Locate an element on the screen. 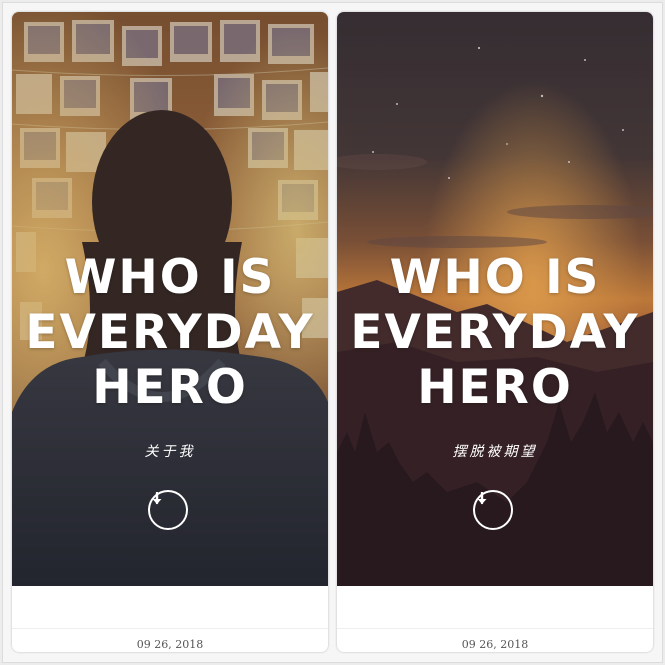  hero-subtitle: 关于我 is located at coordinates (170, 452).